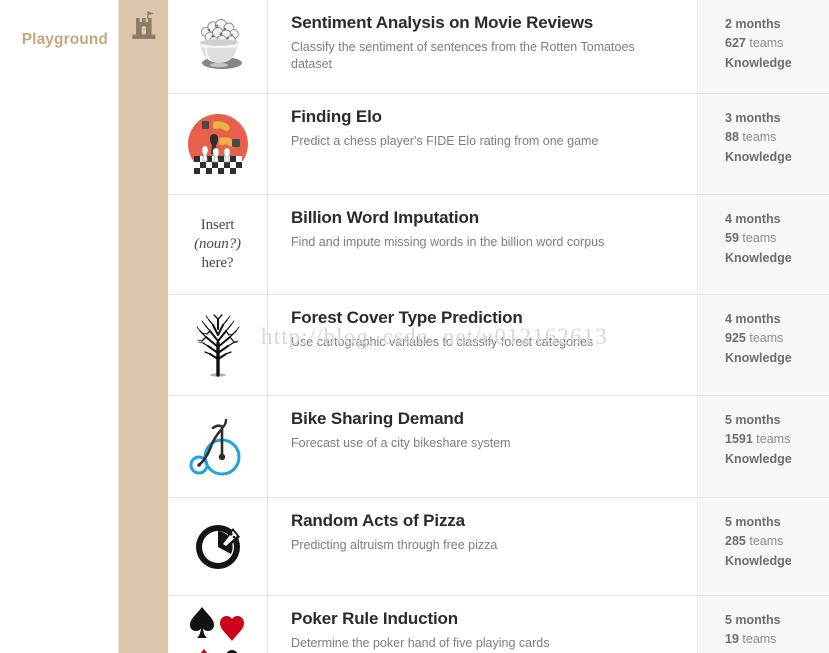  What do you see at coordinates (735, 541) in the screenshot?
I see `competition-teams-count: 285` at bounding box center [735, 541].